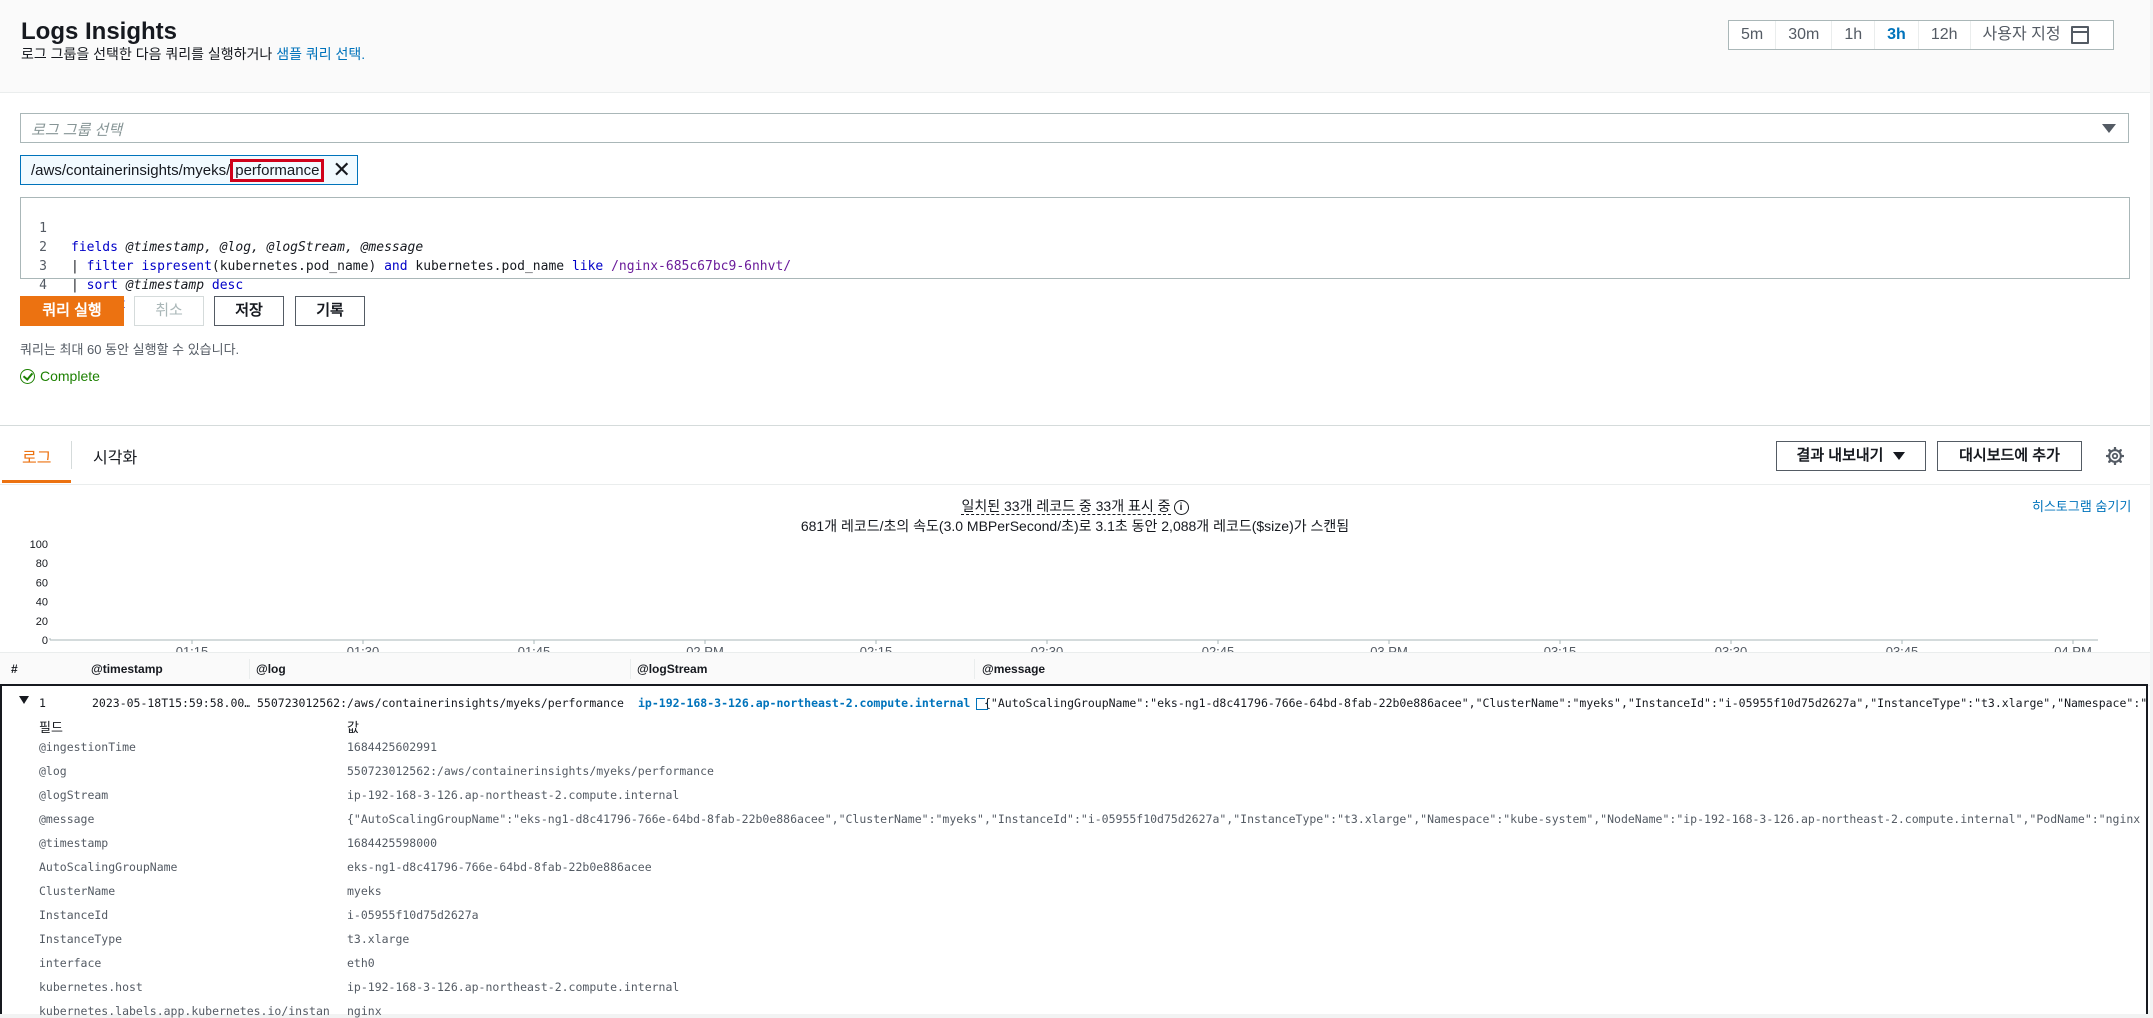 This screenshot has width=2153, height=1018. Describe the element at coordinates (36, 481) in the screenshot. I see `active-tab-indicator` at that location.